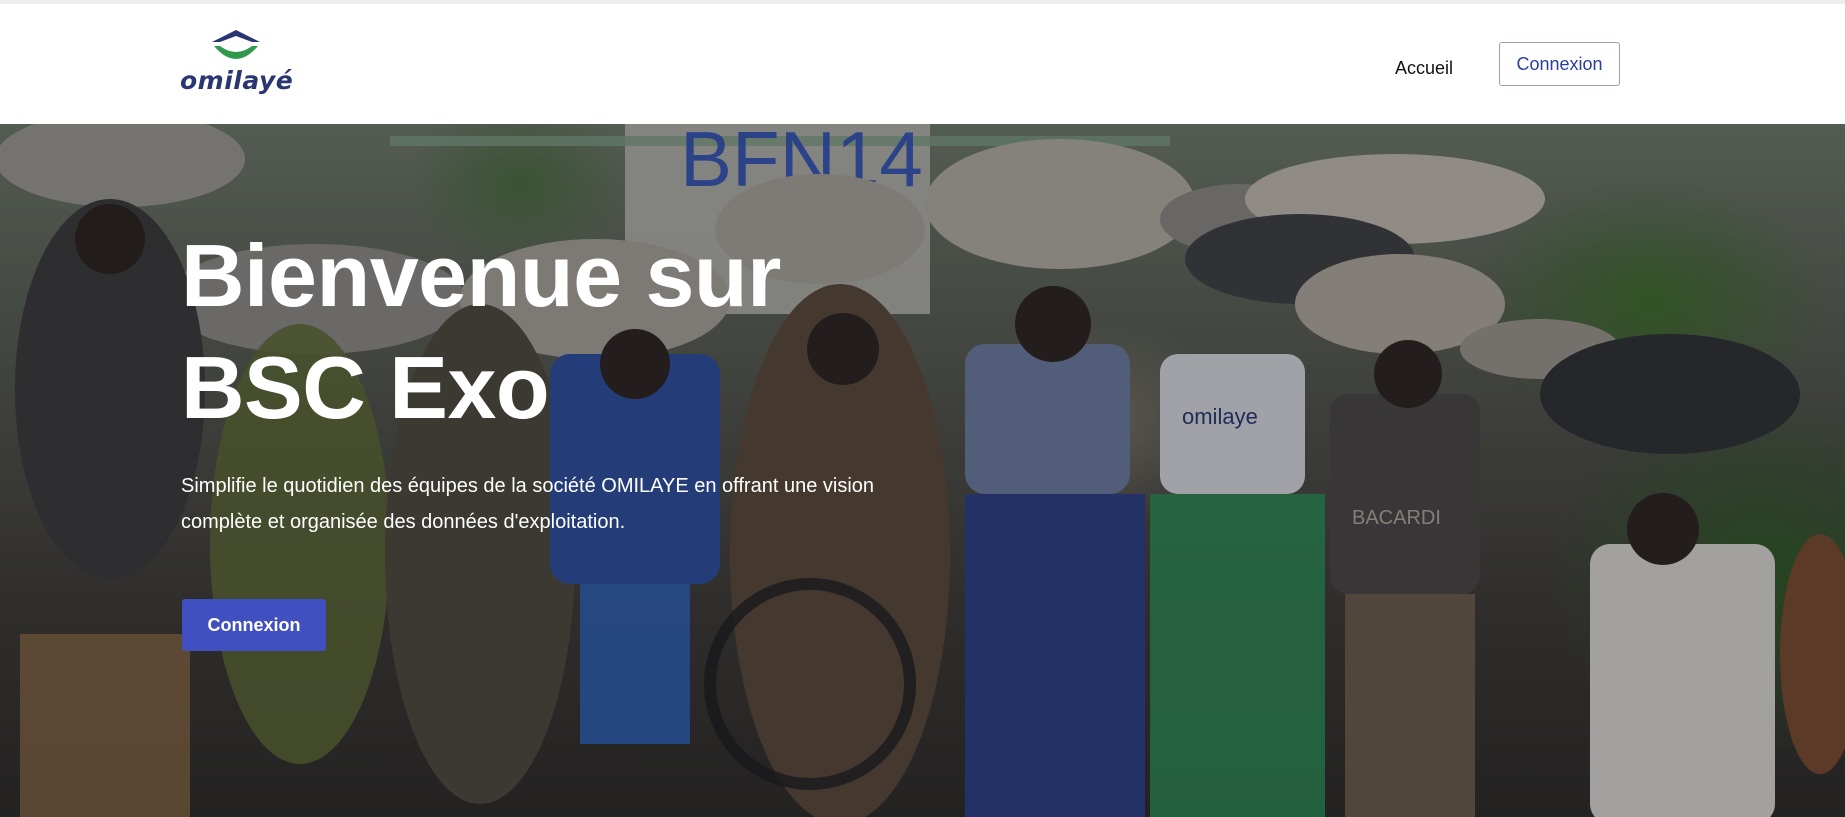  Describe the element at coordinates (1559, 64) in the screenshot. I see `header-login-button: Connexion` at that location.